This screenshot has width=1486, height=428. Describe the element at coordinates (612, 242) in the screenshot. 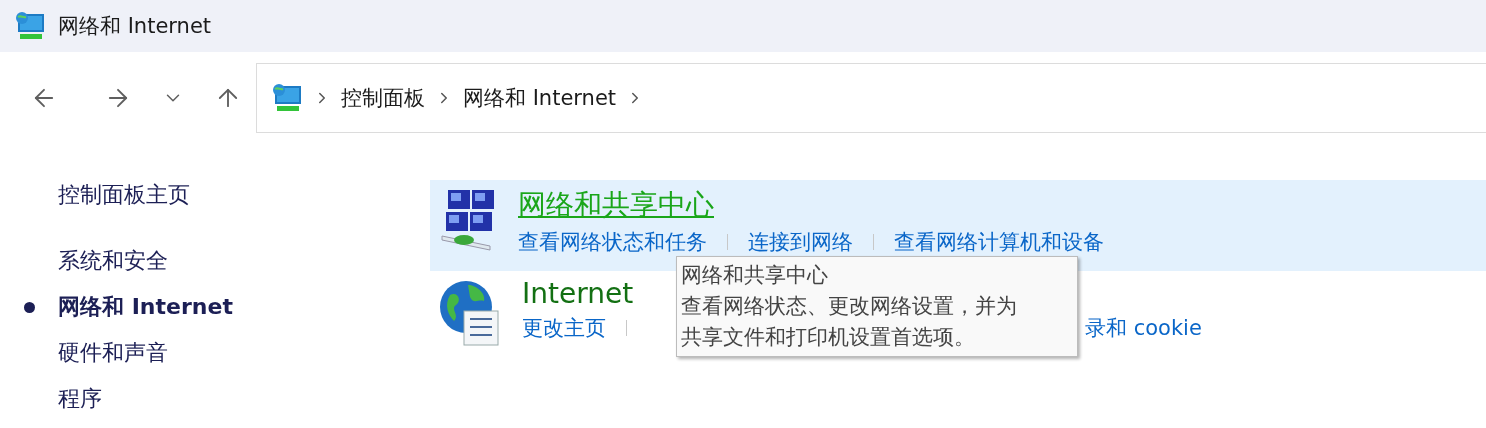

I see `task-link: 查看网络状态和任务` at that location.